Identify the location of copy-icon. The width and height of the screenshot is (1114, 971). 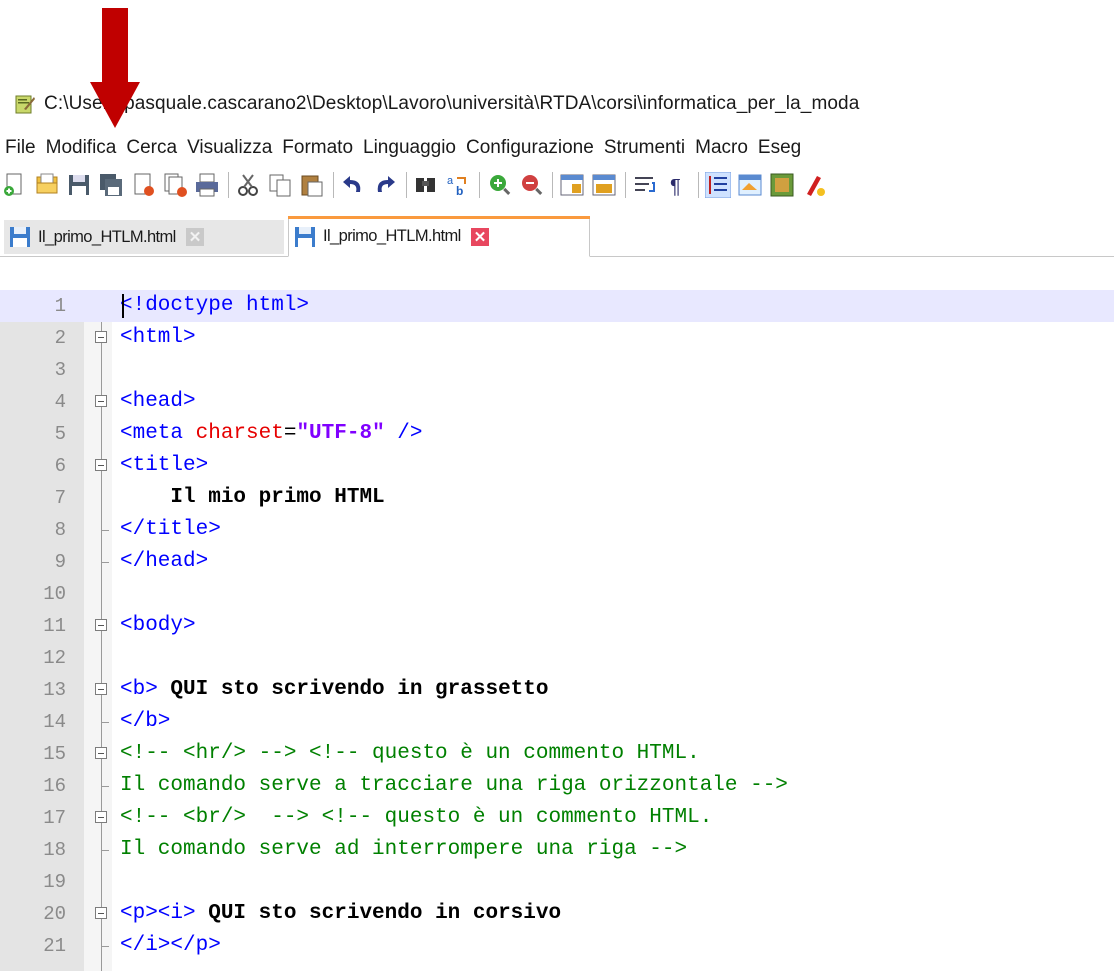
(280, 185).